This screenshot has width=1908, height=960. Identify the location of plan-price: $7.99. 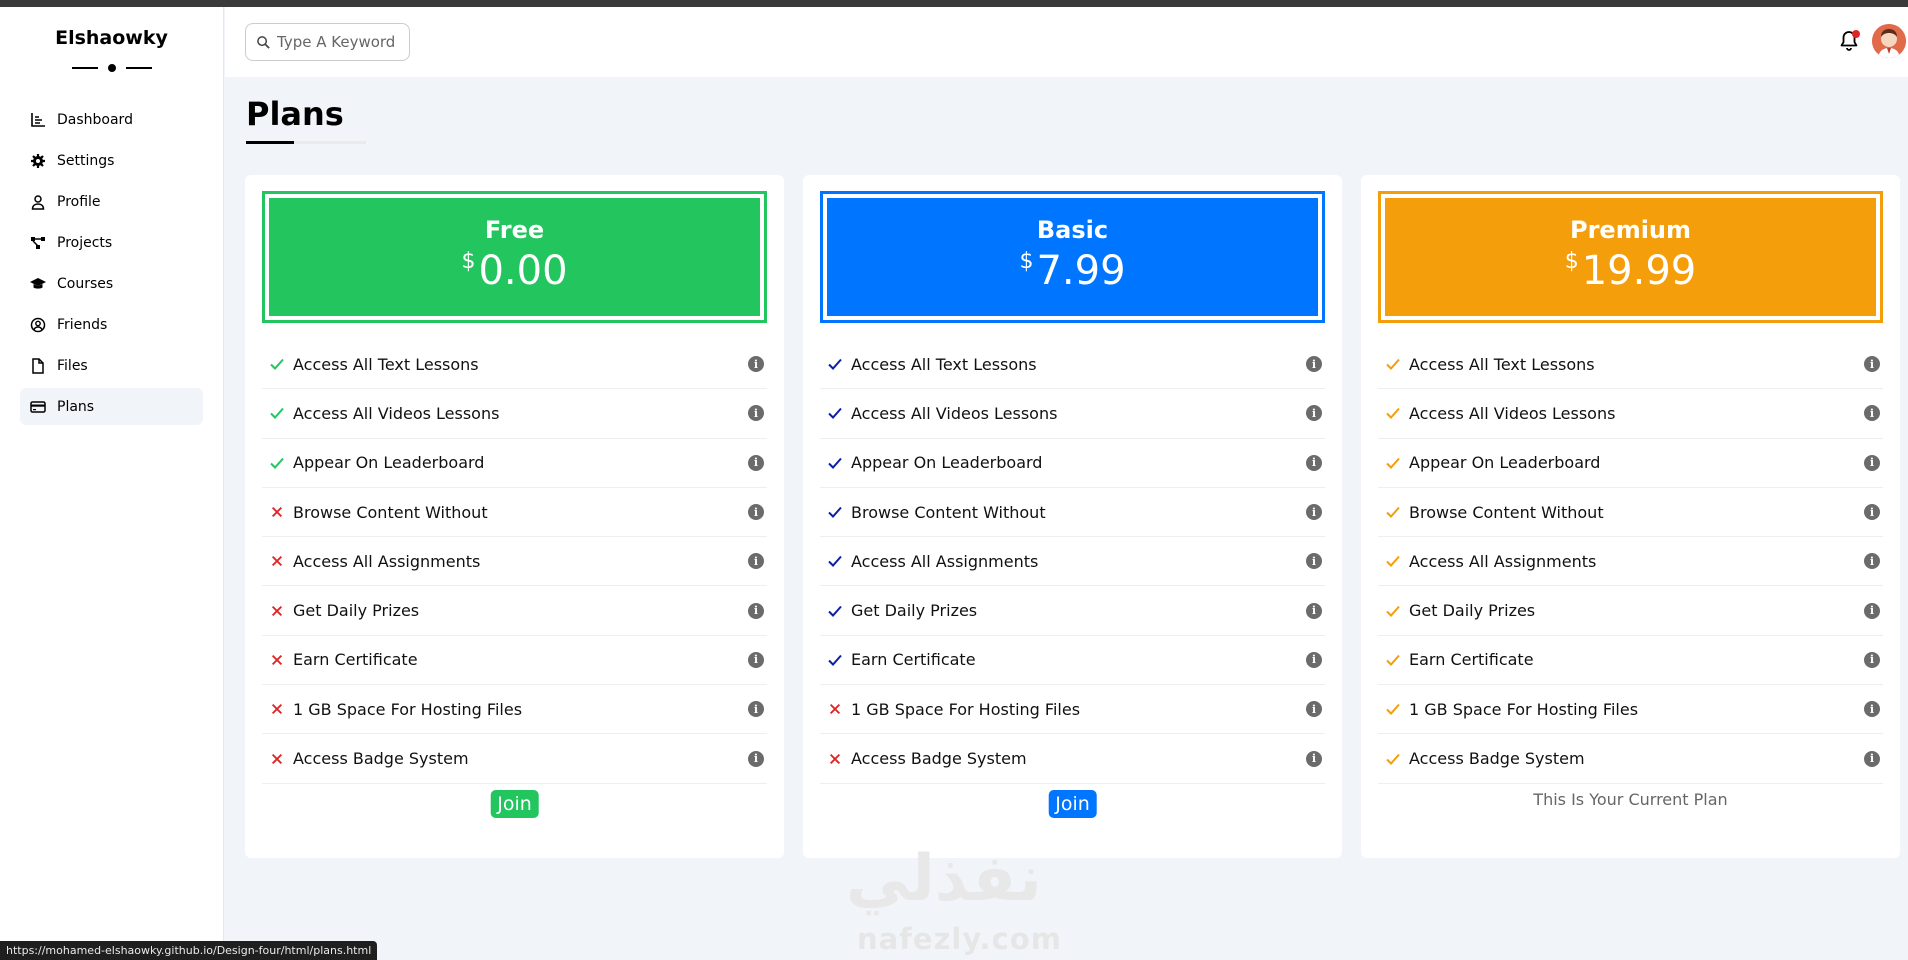
(1072, 271).